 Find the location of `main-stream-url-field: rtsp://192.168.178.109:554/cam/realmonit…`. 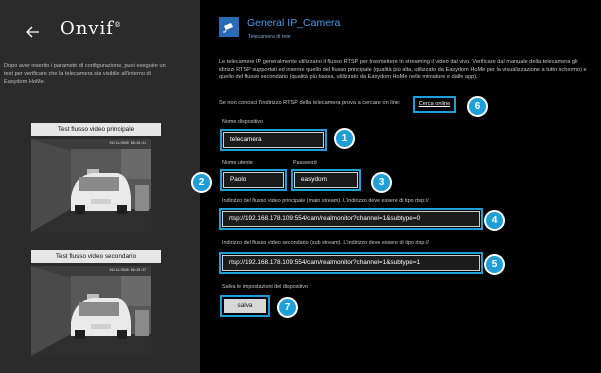

main-stream-url-field: rtsp://192.168.178.109:554/cam/realmonit… is located at coordinates (351, 219).